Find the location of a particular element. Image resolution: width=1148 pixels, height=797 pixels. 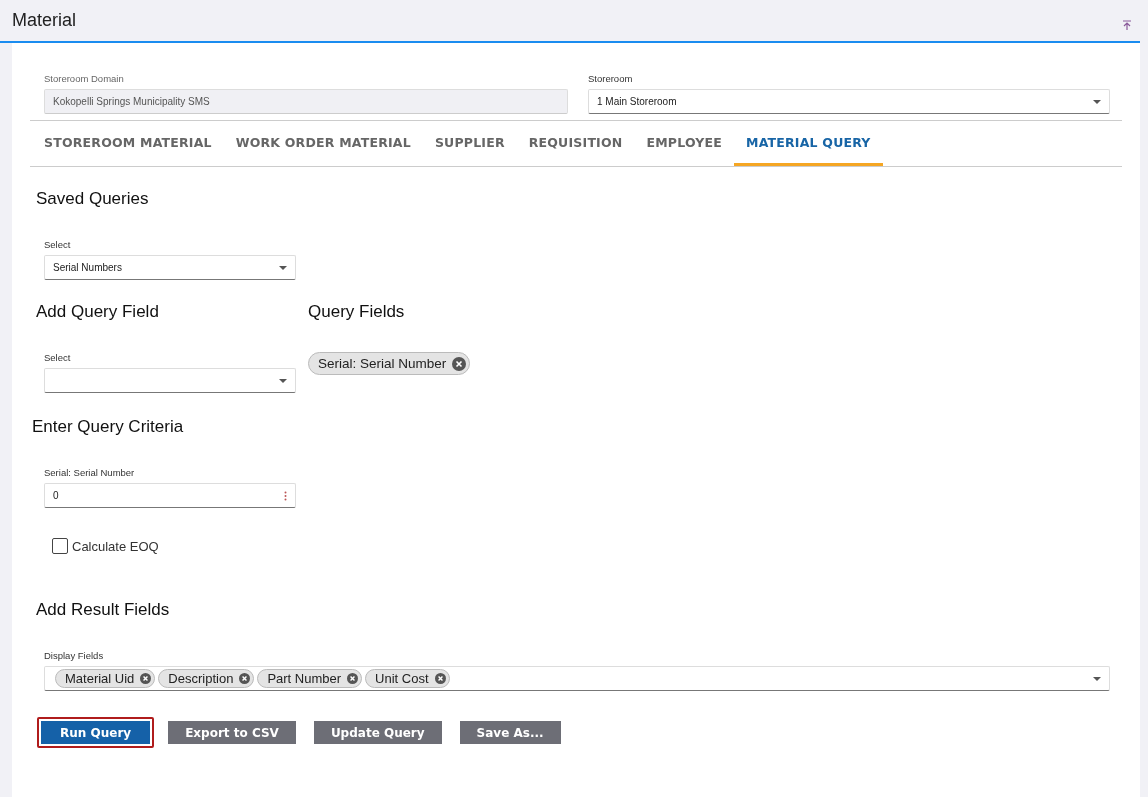

field-label: Storeroom Domain is located at coordinates (84, 78).